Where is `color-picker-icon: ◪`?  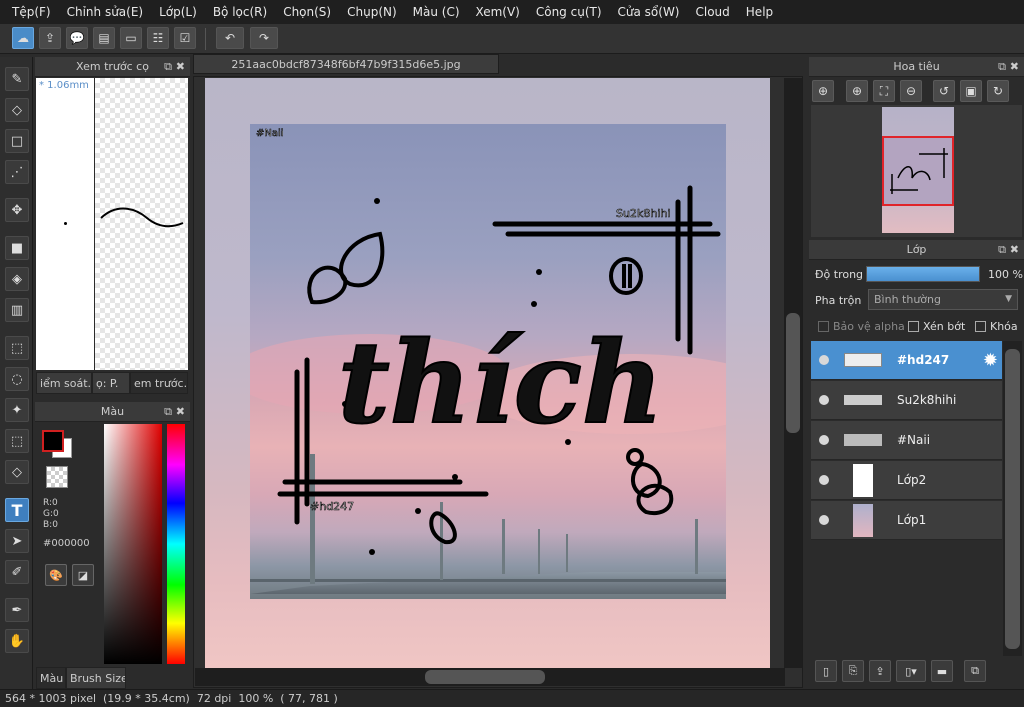 color-picker-icon: ◪ is located at coordinates (83, 575).